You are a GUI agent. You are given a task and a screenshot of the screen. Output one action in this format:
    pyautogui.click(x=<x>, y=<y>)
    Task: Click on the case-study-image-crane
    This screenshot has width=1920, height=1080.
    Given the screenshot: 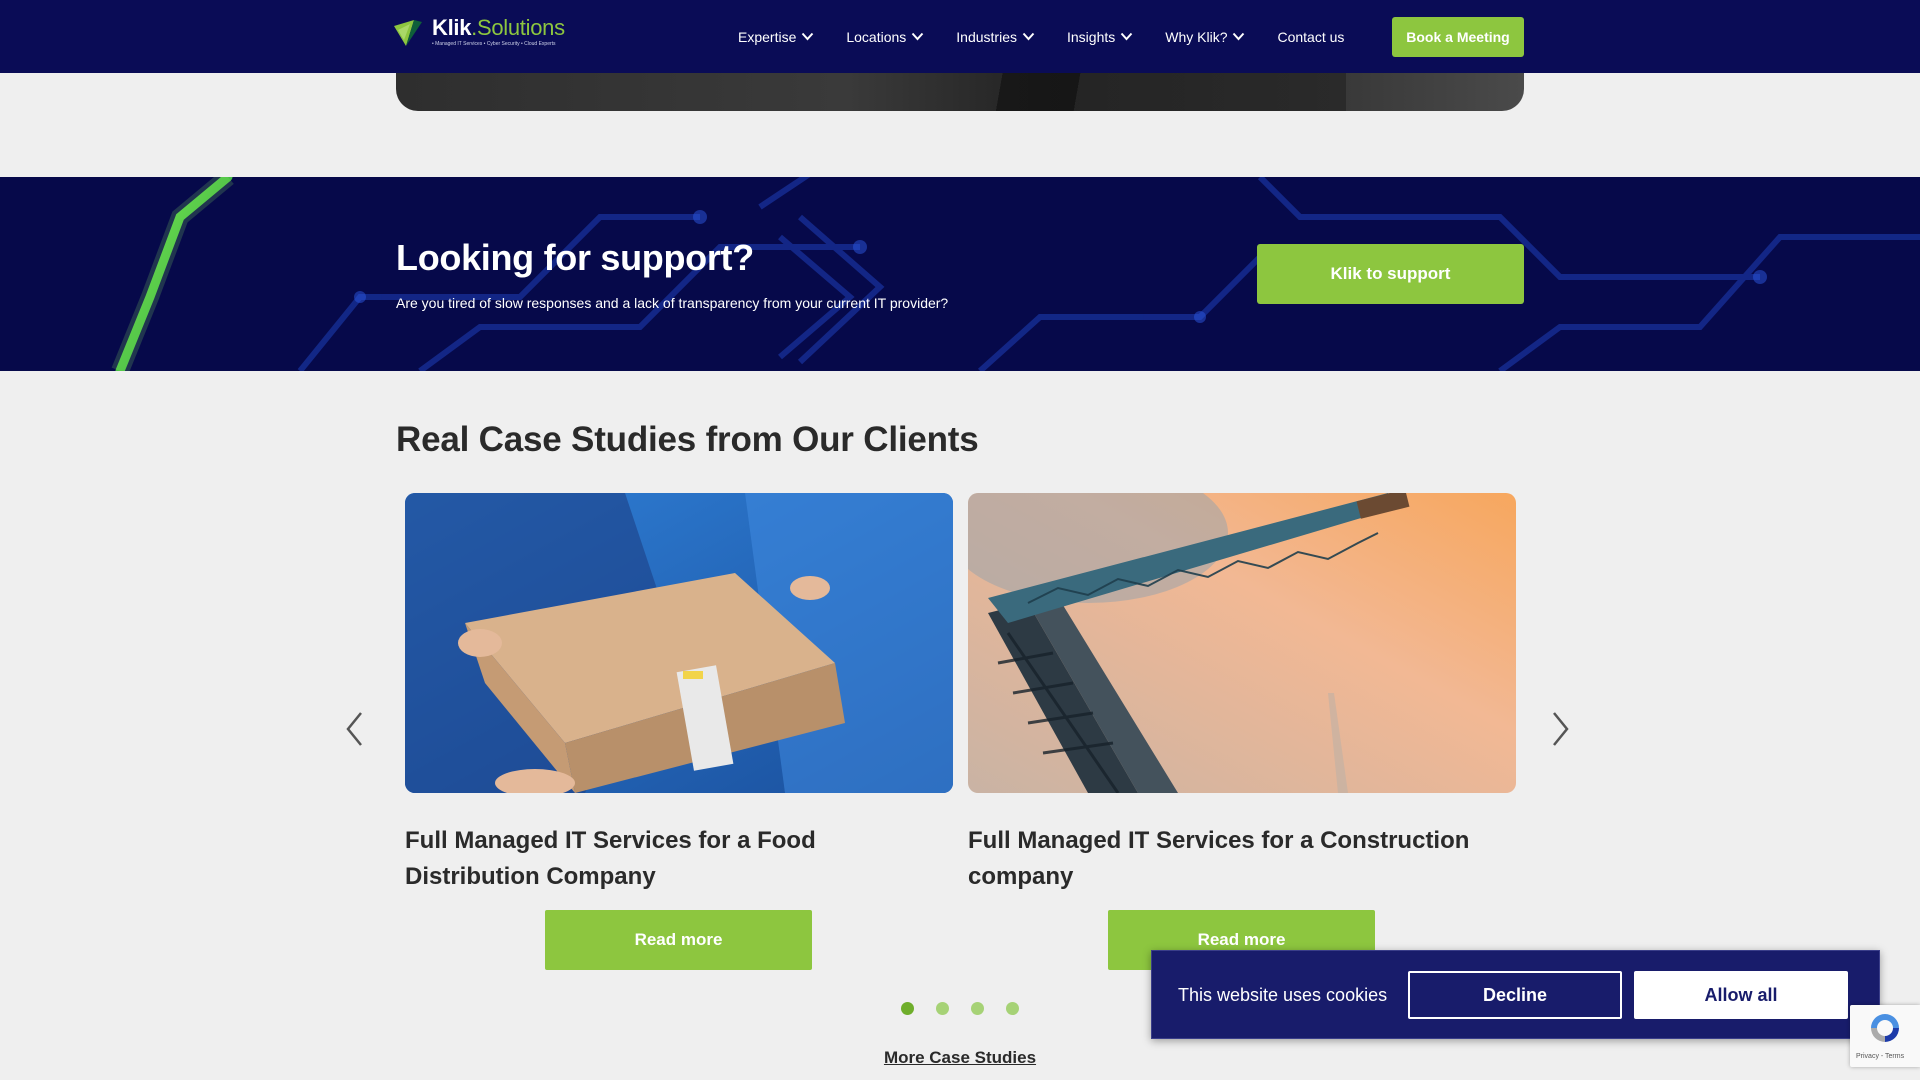 What is the action you would take?
    pyautogui.click(x=1242, y=643)
    